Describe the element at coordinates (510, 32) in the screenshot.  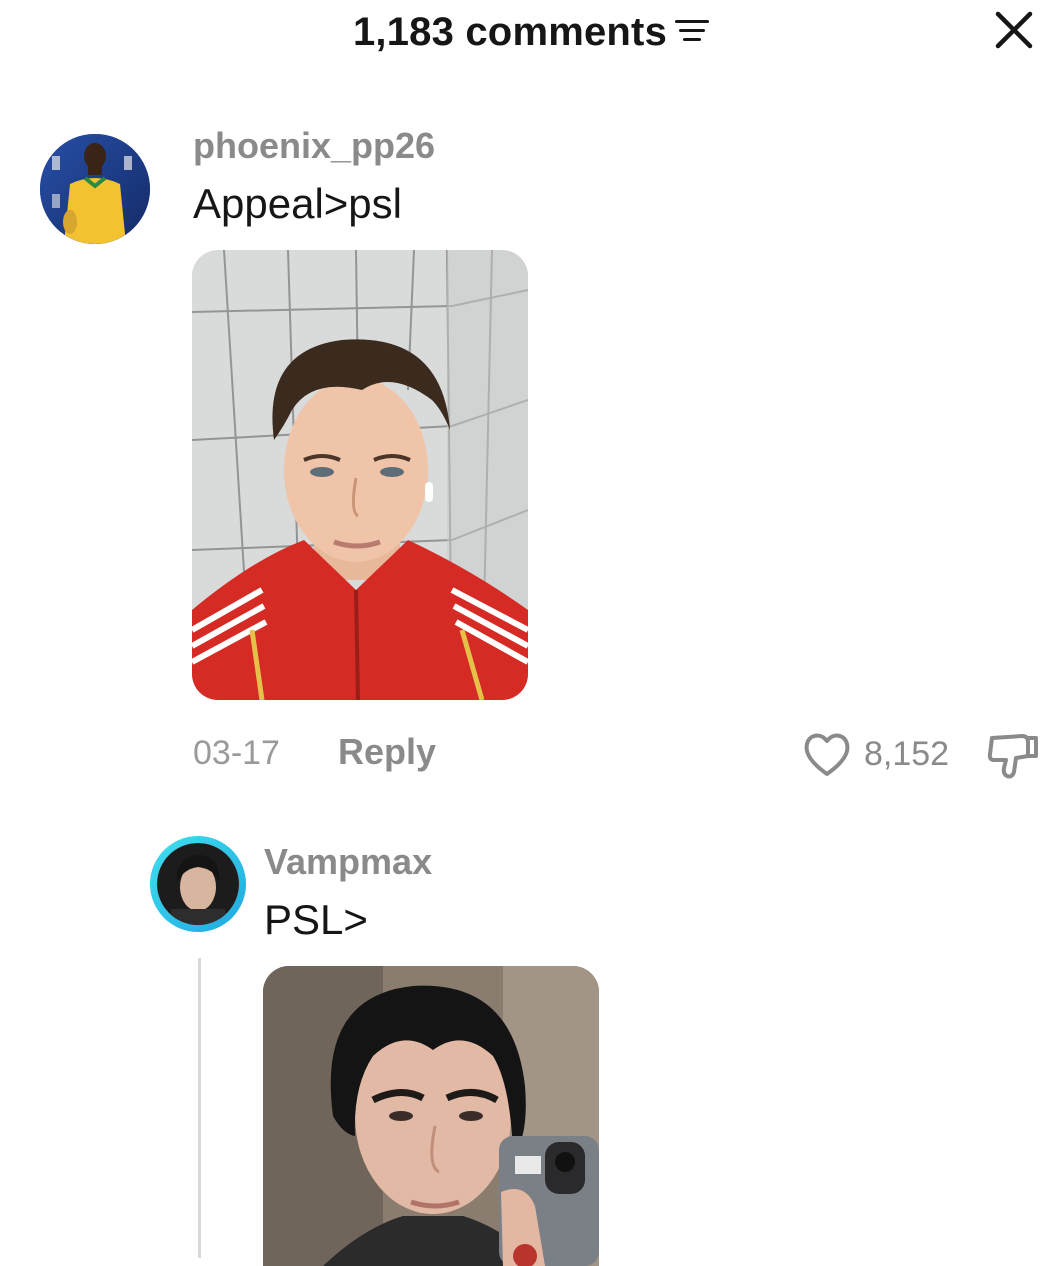
I see `comment-count-title: 1,183 comments` at that location.